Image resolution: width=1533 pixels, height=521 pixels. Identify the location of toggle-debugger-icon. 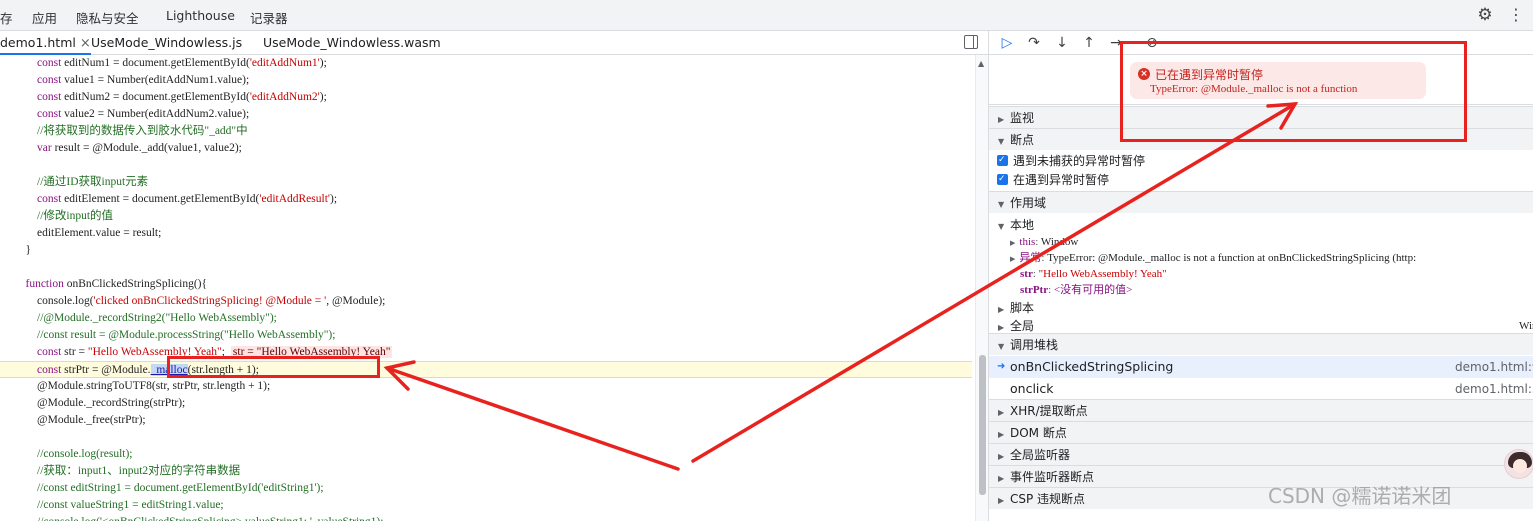
(971, 42).